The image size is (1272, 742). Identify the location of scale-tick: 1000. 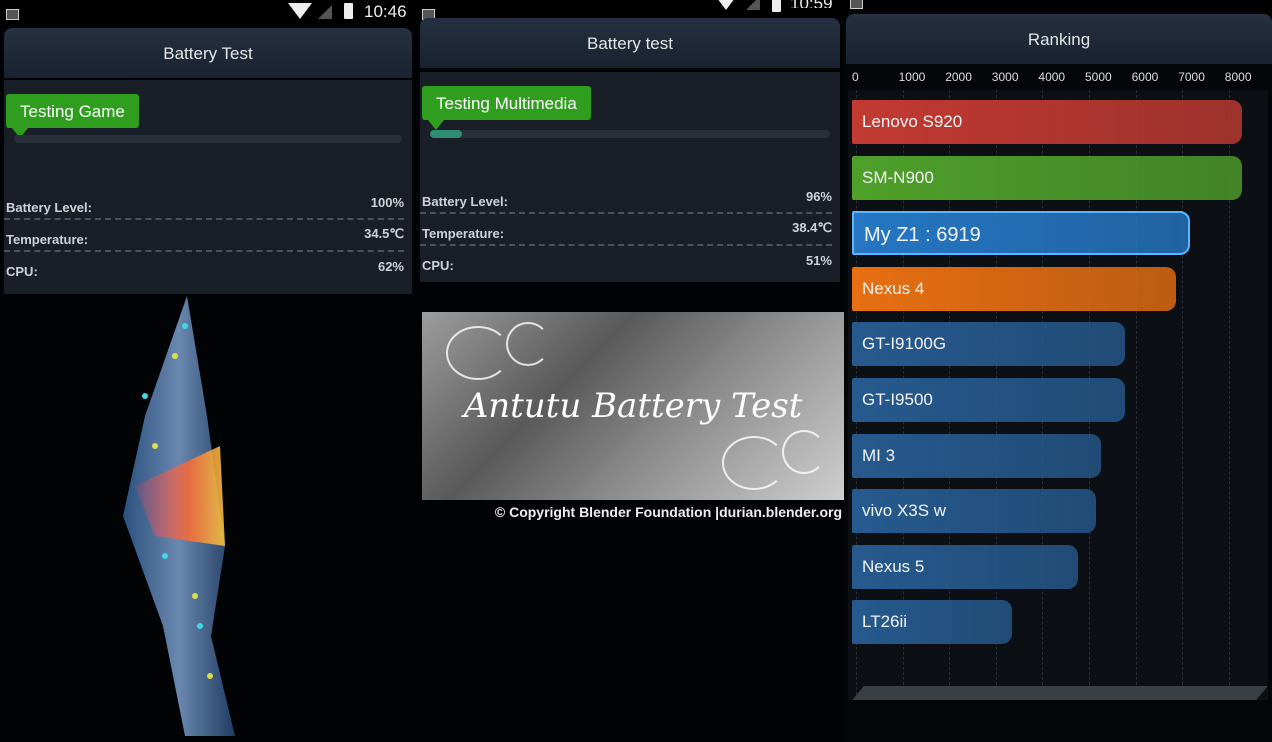
(912, 77).